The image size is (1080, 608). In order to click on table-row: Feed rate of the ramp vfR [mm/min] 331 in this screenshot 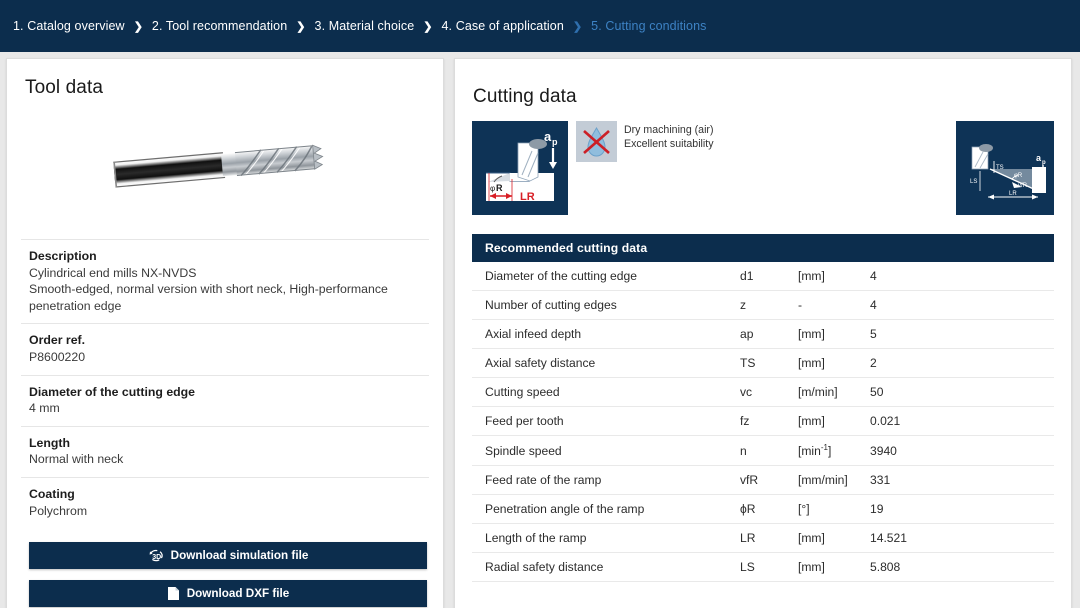, I will do `click(763, 480)`.